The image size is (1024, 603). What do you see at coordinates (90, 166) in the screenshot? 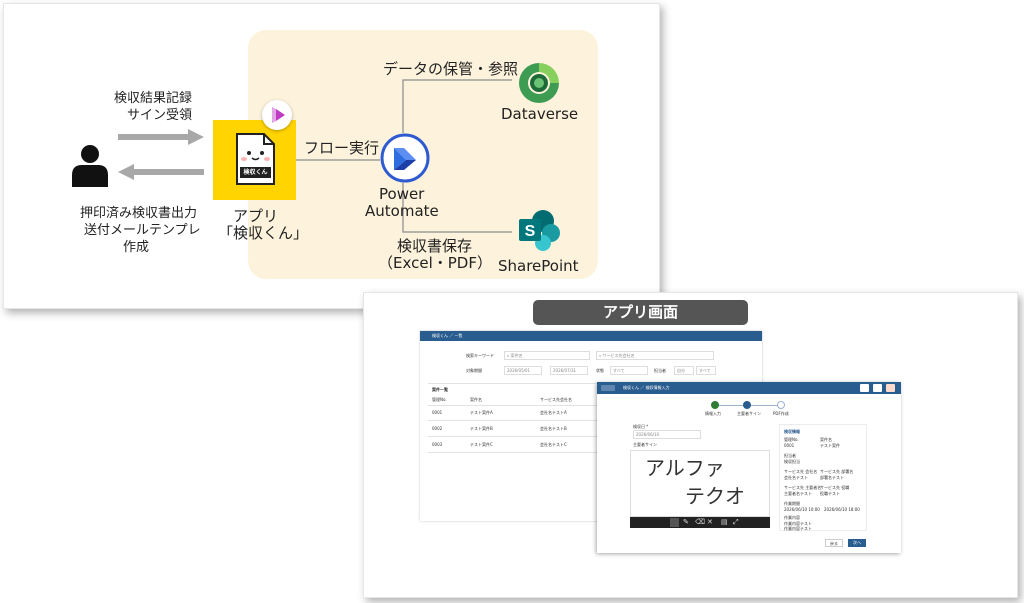
I see `person-icon` at bounding box center [90, 166].